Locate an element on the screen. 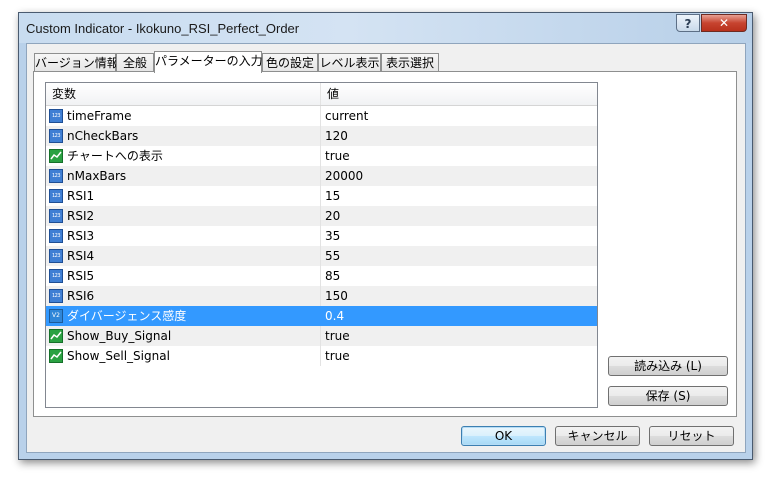 The height and width of the screenshot is (481, 769). parameter-name: RSI6 is located at coordinates (81, 296).